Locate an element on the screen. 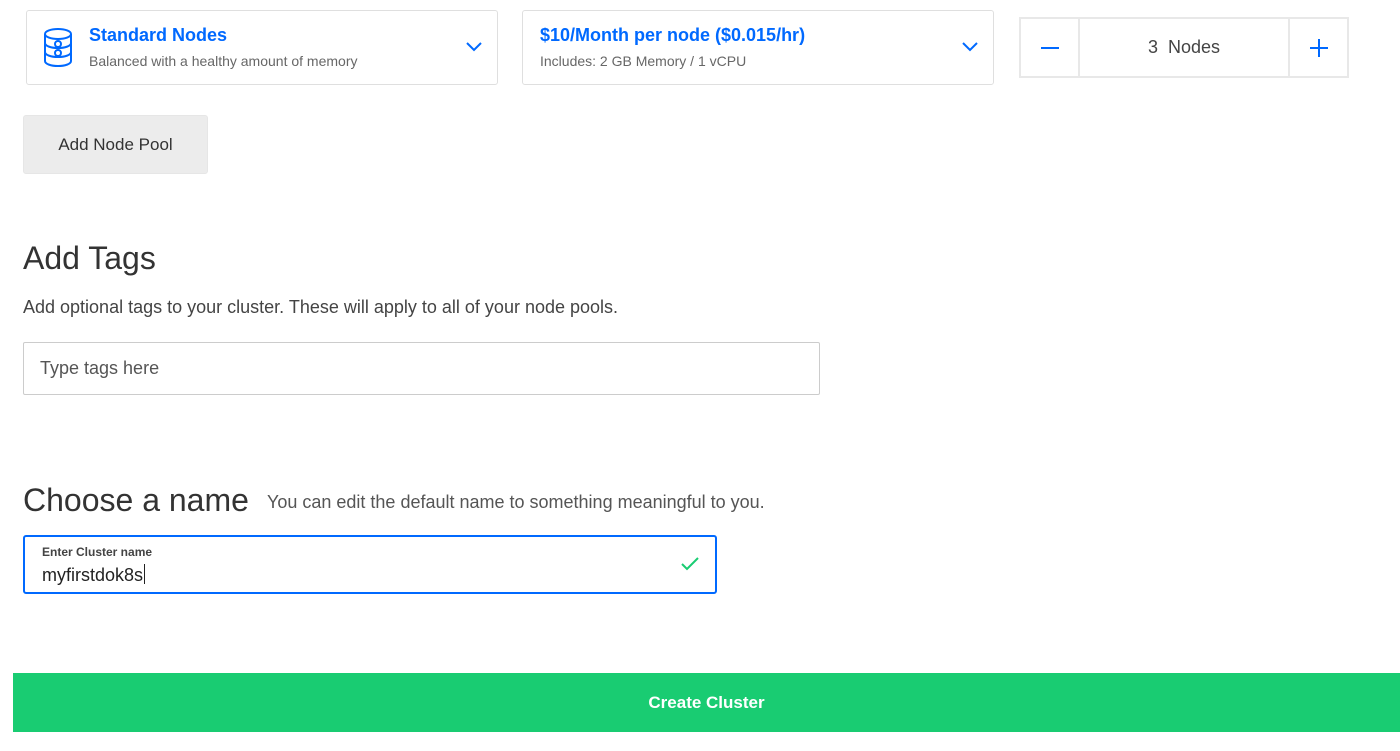 The height and width of the screenshot is (751, 1400). checkmark-icon is located at coordinates (690, 564).